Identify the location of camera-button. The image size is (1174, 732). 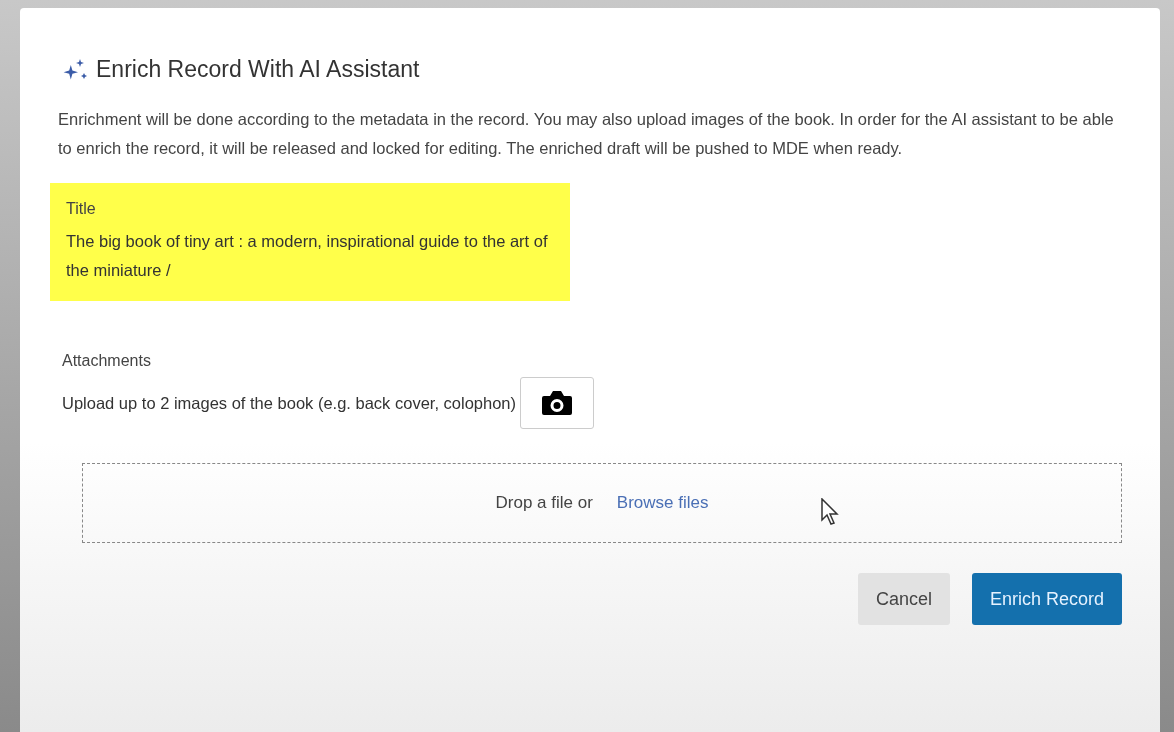
(557, 403).